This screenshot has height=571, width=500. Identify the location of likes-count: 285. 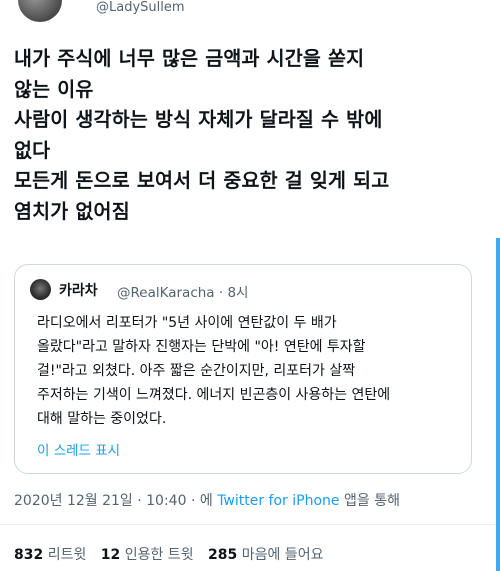
(223, 555).